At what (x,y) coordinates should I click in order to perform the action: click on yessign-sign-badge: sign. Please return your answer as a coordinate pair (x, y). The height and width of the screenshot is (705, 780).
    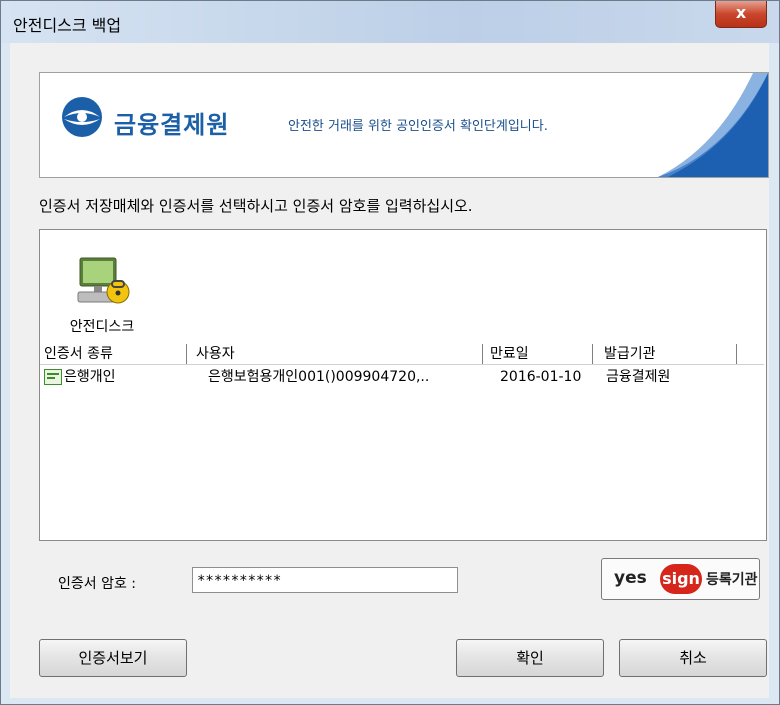
    Looking at the image, I should click on (681, 579).